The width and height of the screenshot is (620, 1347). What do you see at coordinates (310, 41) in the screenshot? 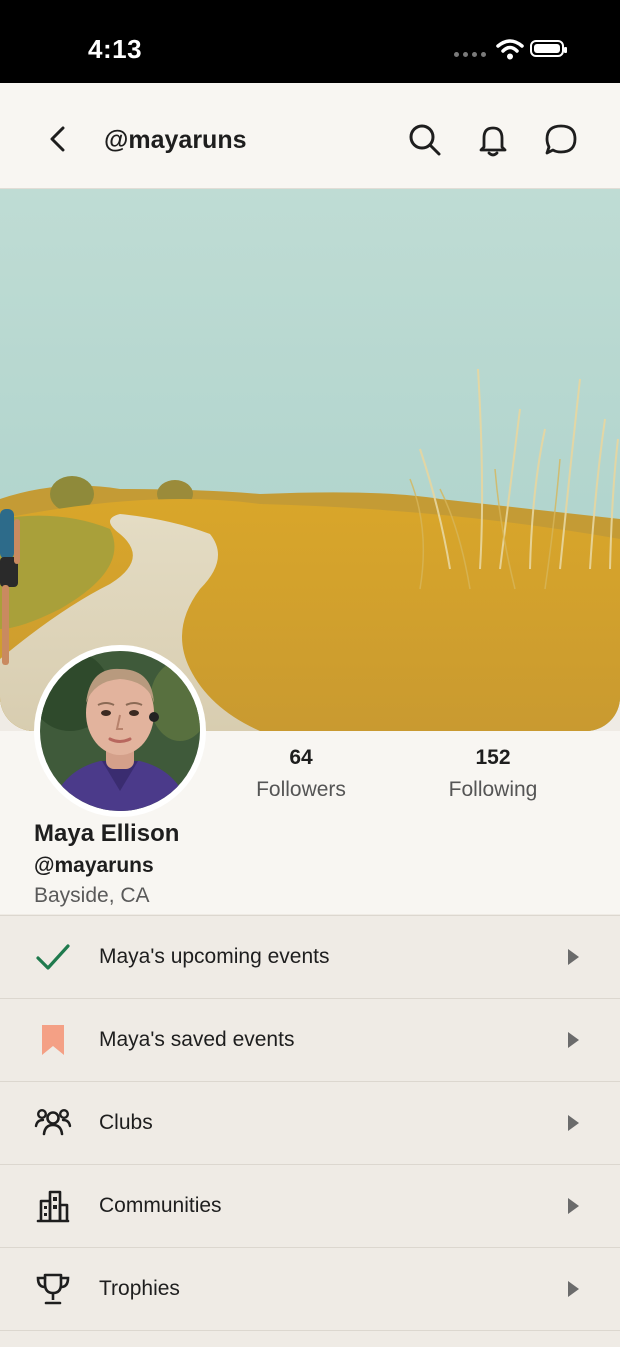
I see `status-bar: 4:13` at bounding box center [310, 41].